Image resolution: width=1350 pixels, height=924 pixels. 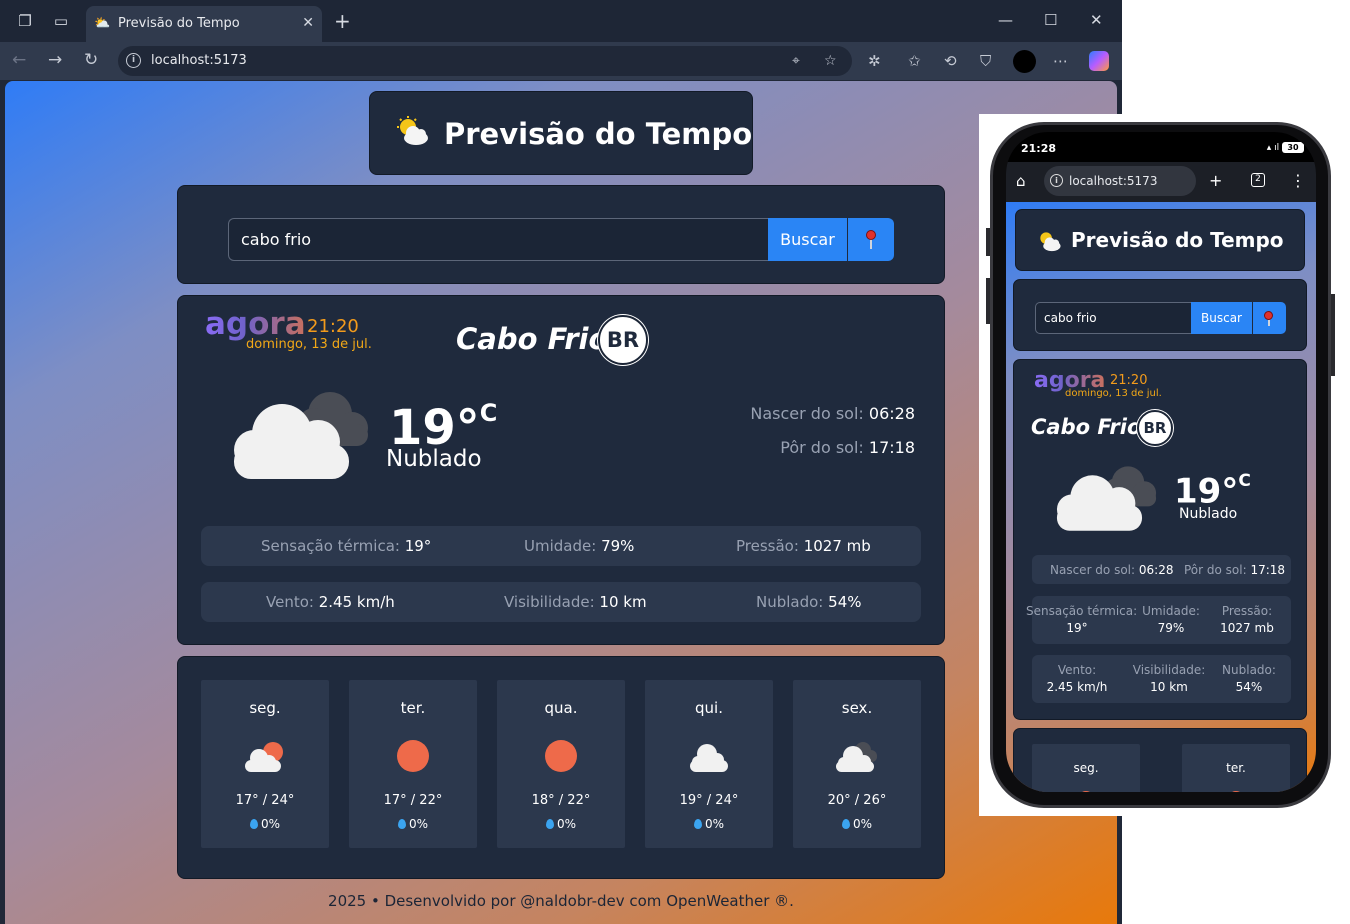 What do you see at coordinates (1099, 61) in the screenshot?
I see `copilot-icon` at bounding box center [1099, 61].